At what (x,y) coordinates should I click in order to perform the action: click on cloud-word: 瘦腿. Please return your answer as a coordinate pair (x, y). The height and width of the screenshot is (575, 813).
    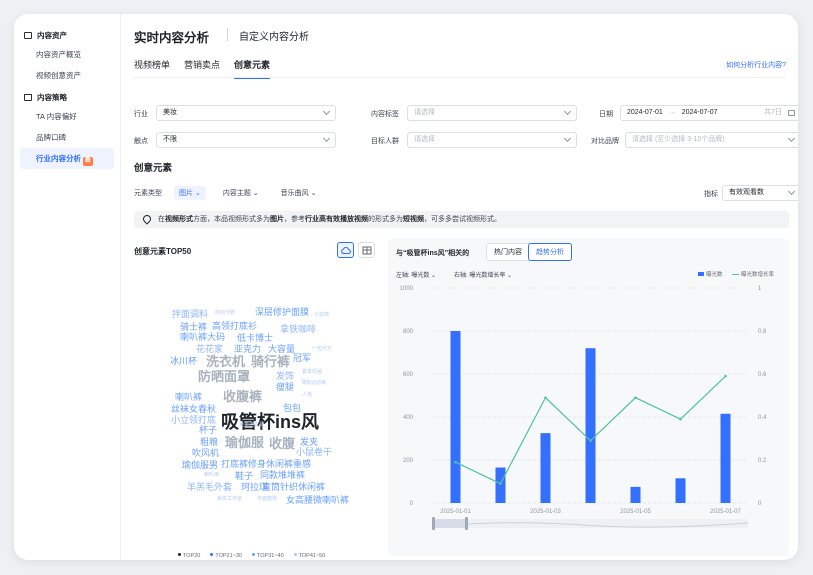
    Looking at the image, I should click on (285, 387).